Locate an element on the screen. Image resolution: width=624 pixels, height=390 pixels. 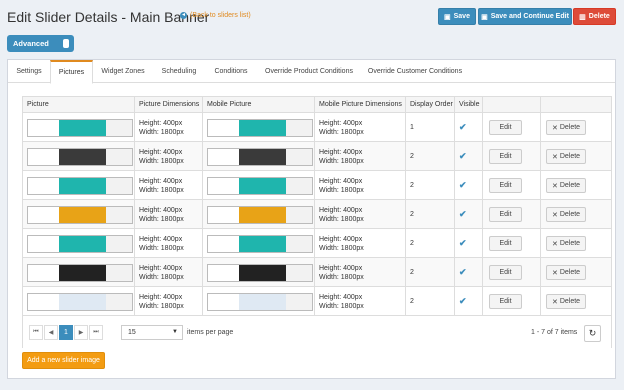
column-header: Display Order is located at coordinates (430, 105).